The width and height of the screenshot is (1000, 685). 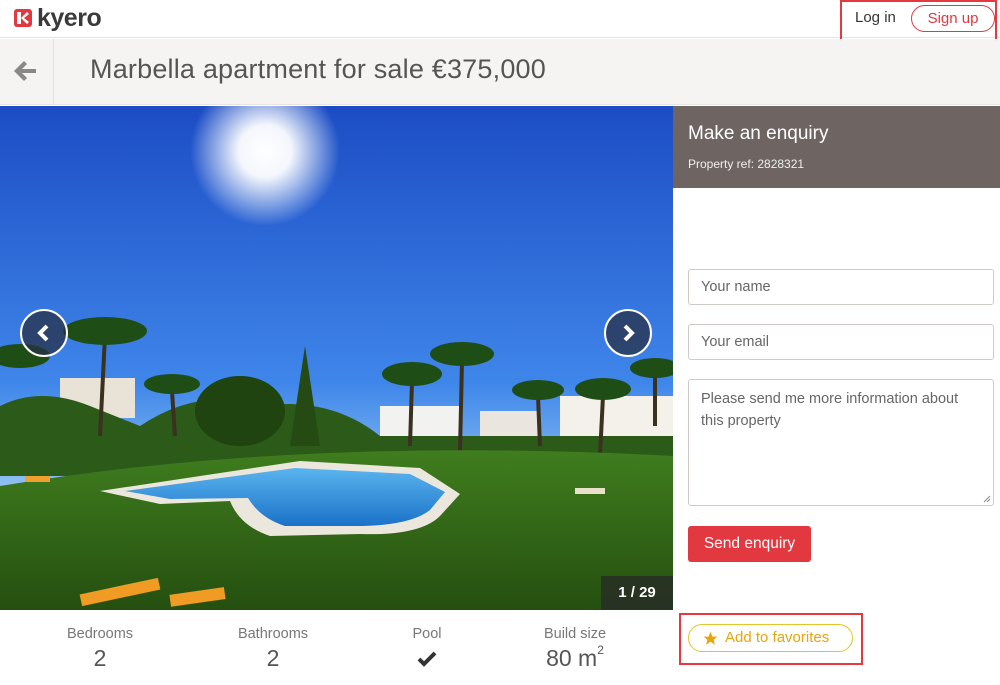 I want to click on chevron-left-icon, so click(x=43, y=333).